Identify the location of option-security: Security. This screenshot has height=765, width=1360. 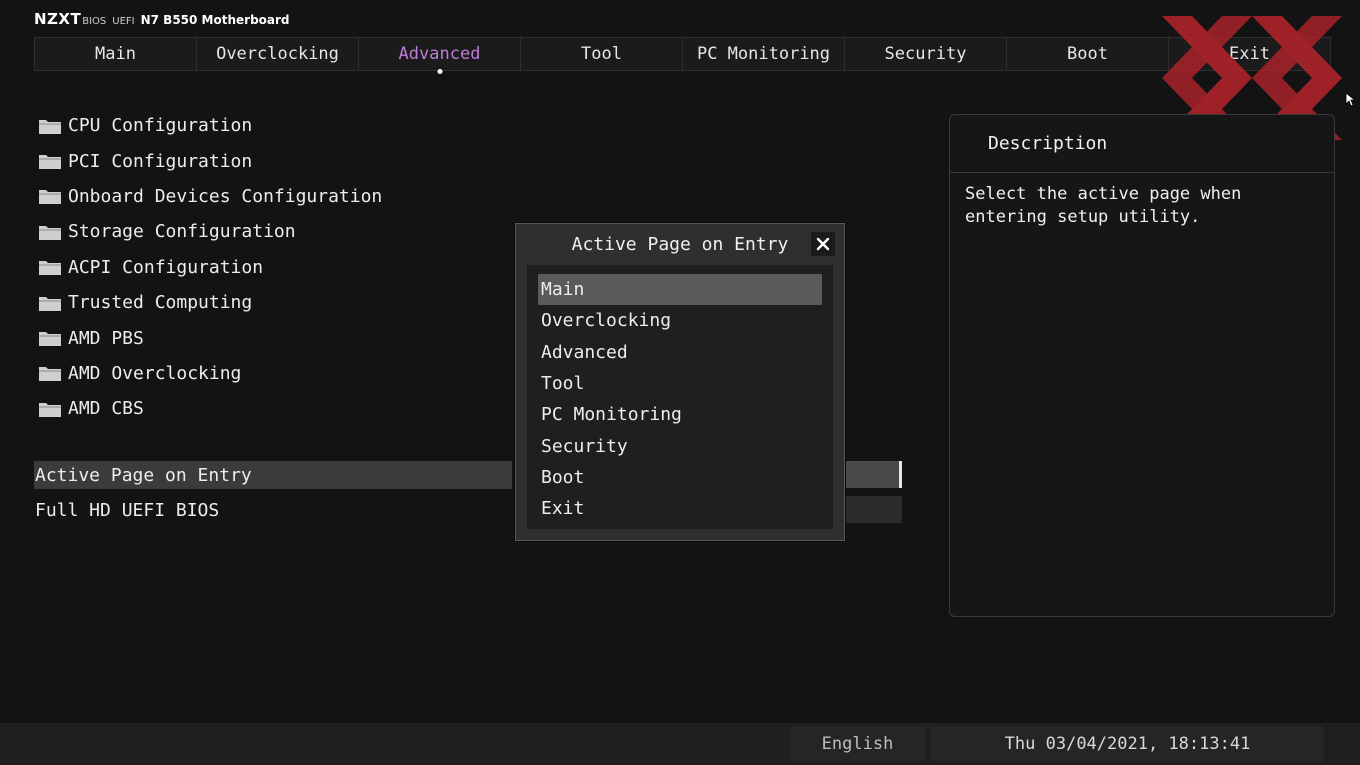
(680, 445).